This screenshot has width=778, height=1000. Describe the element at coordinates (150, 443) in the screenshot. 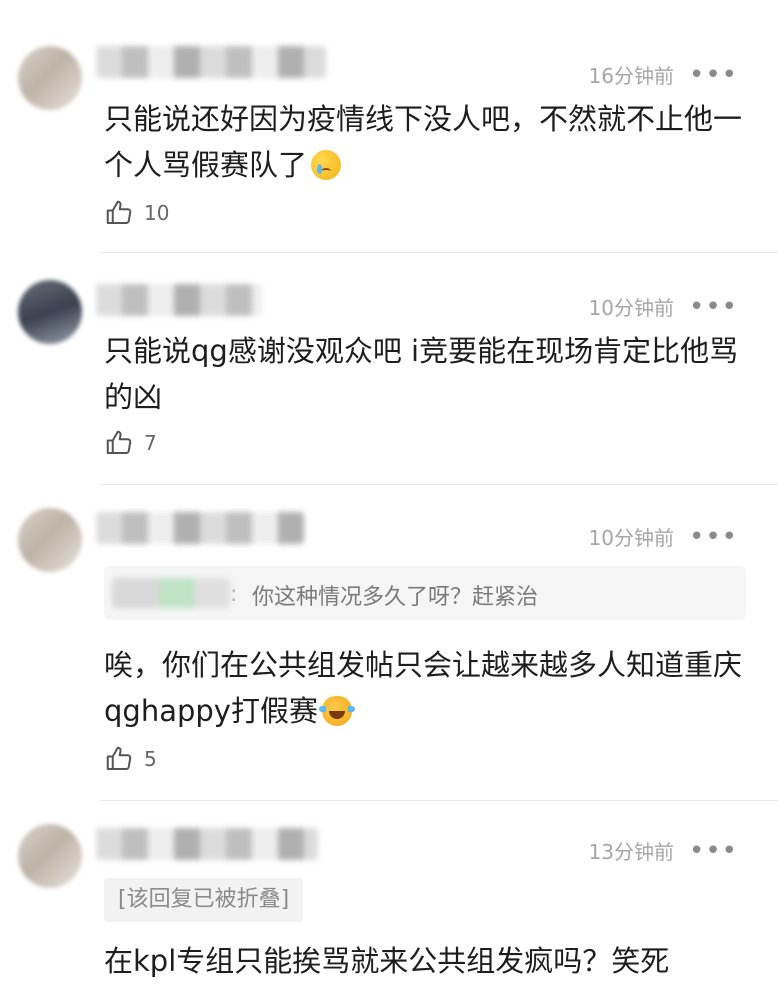

I see `like-count: 7` at that location.